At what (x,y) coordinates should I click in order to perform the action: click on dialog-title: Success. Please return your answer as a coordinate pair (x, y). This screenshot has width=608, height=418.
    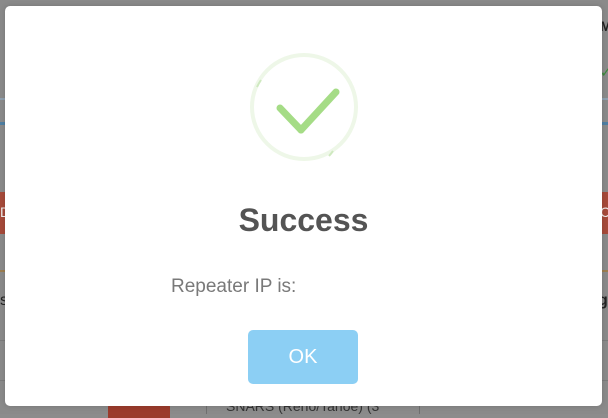
    Looking at the image, I should click on (303, 220).